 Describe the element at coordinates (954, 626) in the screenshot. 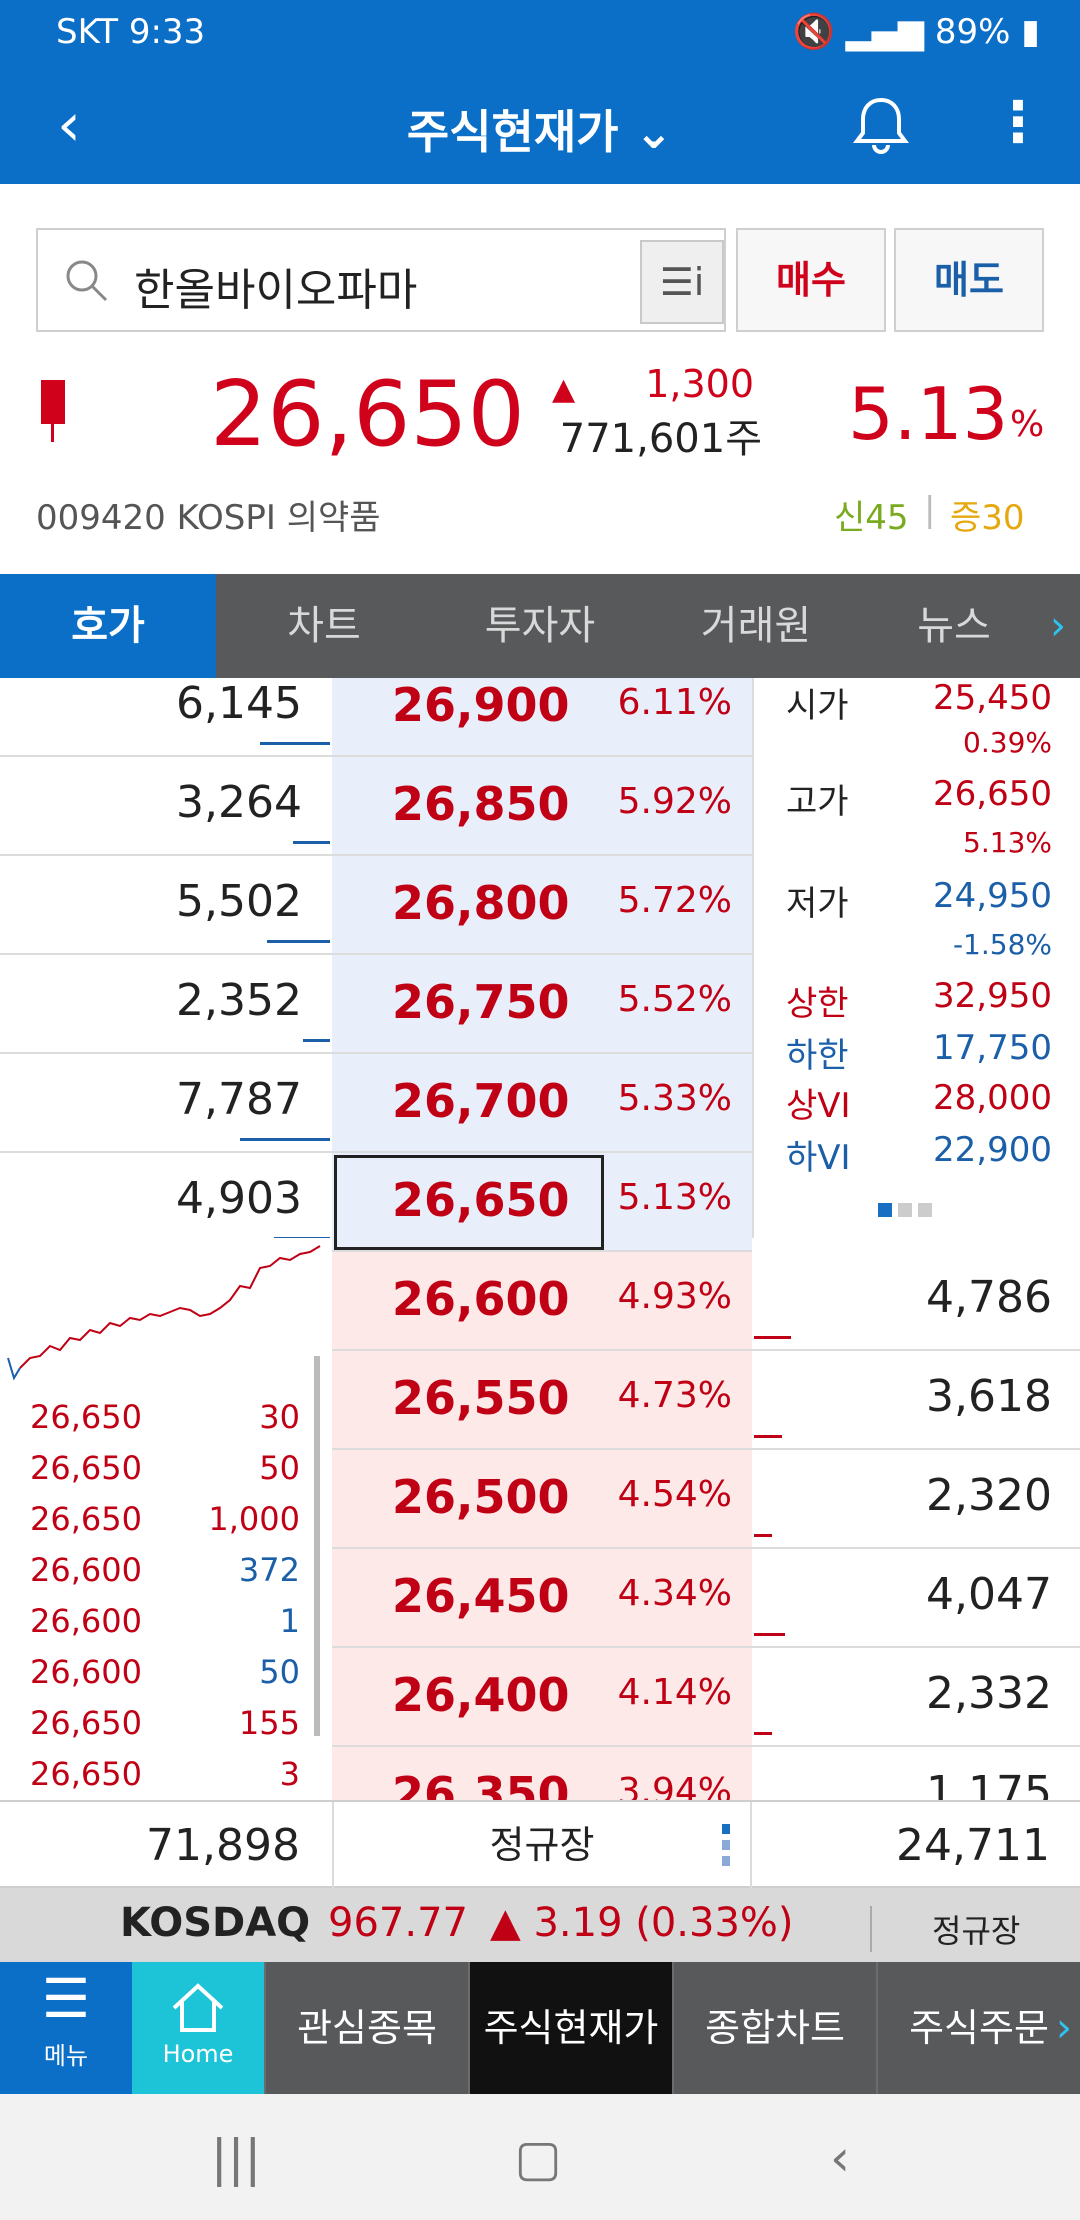

I see `tab-news: 뉴스` at that location.